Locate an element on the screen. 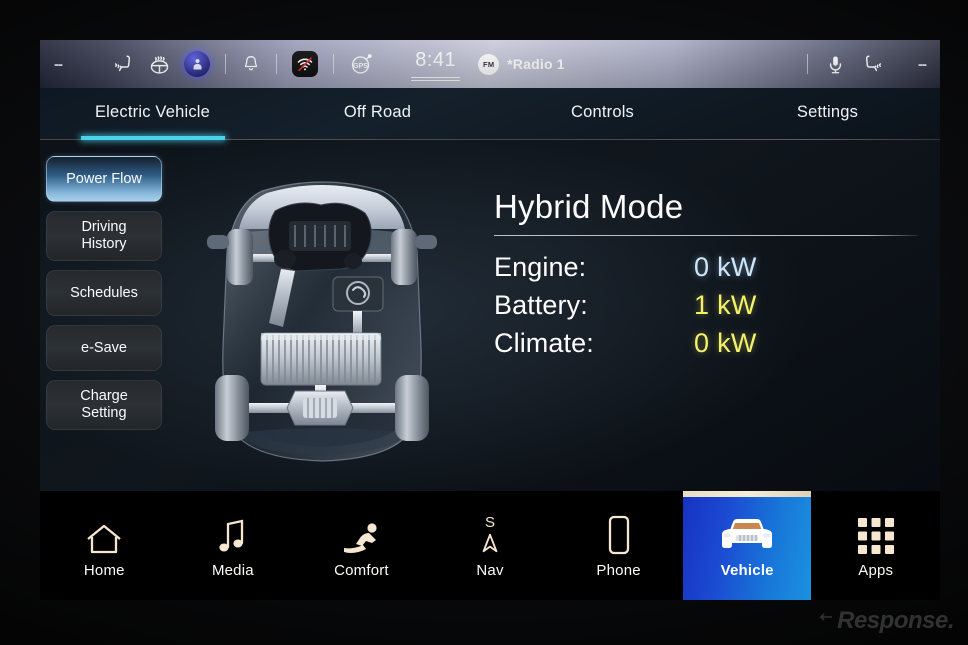  sidebar-item-label: Driving History is located at coordinates (104, 235).